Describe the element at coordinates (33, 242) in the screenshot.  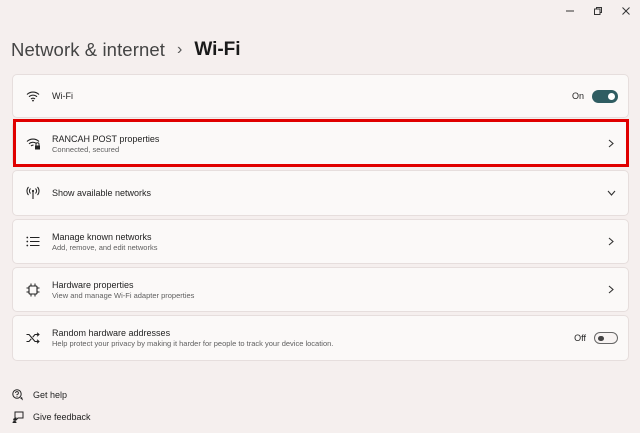
I see `list-icon` at that location.